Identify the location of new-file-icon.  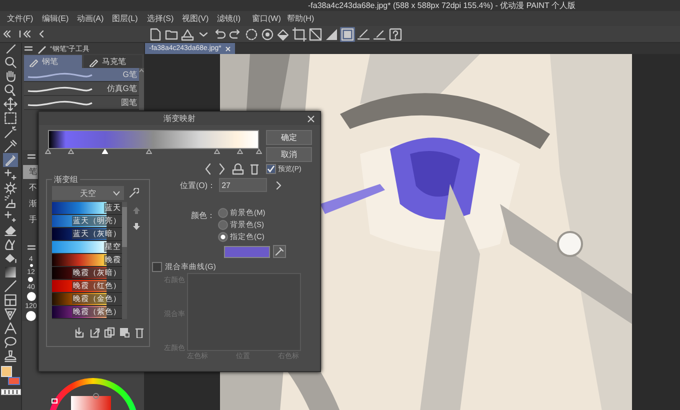
(155, 34).